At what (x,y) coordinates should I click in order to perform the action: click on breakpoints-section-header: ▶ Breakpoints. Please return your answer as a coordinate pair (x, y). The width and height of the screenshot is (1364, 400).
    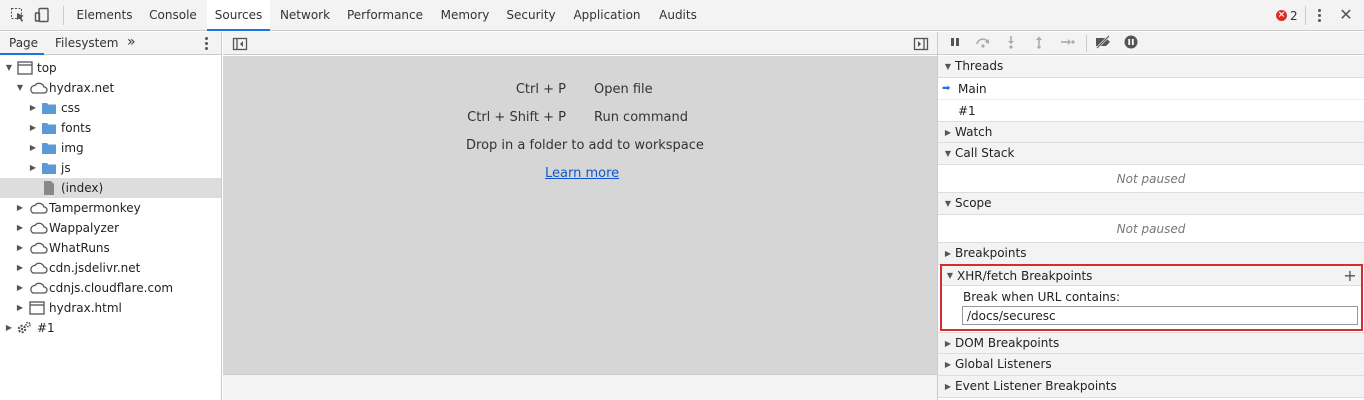
    Looking at the image, I should click on (1151, 254).